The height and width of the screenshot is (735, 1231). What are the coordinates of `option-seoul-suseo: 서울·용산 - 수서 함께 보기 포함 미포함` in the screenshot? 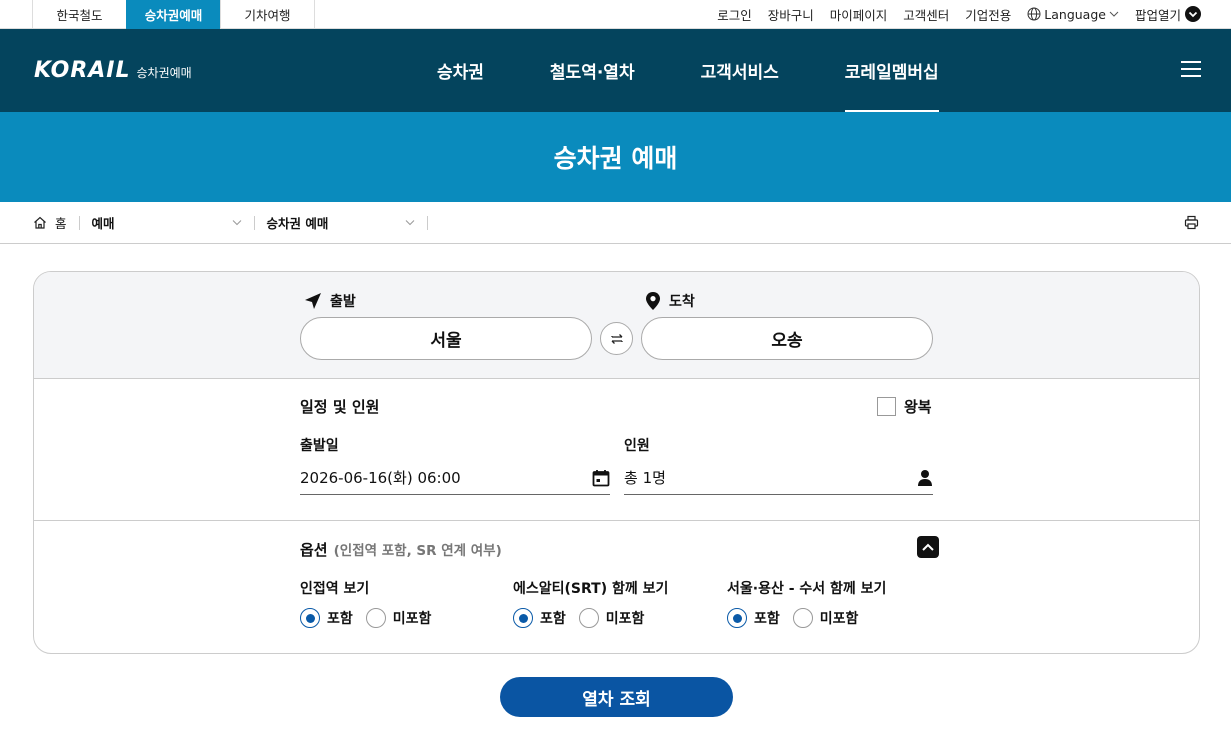 It's located at (806, 603).